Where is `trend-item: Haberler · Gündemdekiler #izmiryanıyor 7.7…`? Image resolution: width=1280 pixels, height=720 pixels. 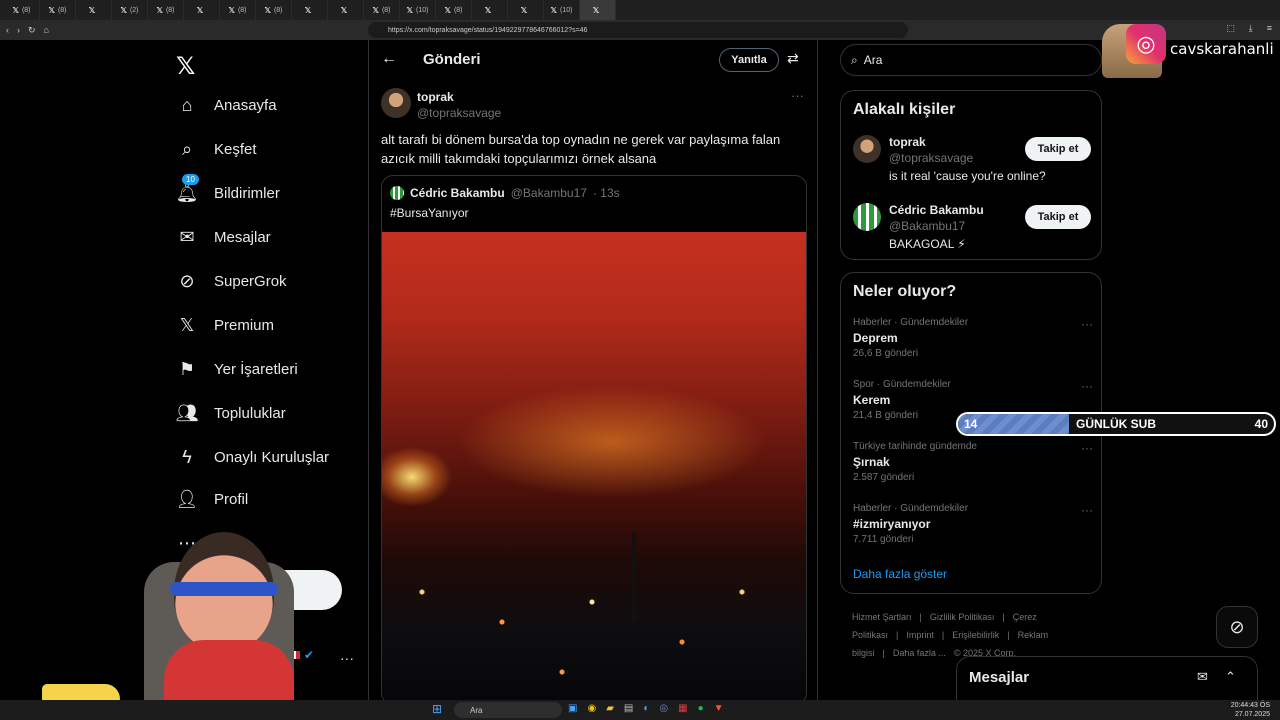
trend-item: Haberler · Gündemdekiler #izmiryanıyor 7.7… is located at coordinates (973, 531).